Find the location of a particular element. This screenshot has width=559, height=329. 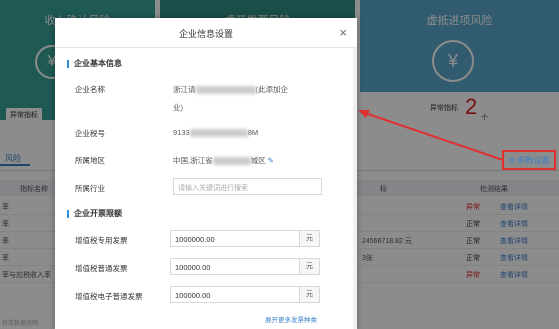

industry-search-input: 请输入关键词进行搜索 is located at coordinates (247, 186).